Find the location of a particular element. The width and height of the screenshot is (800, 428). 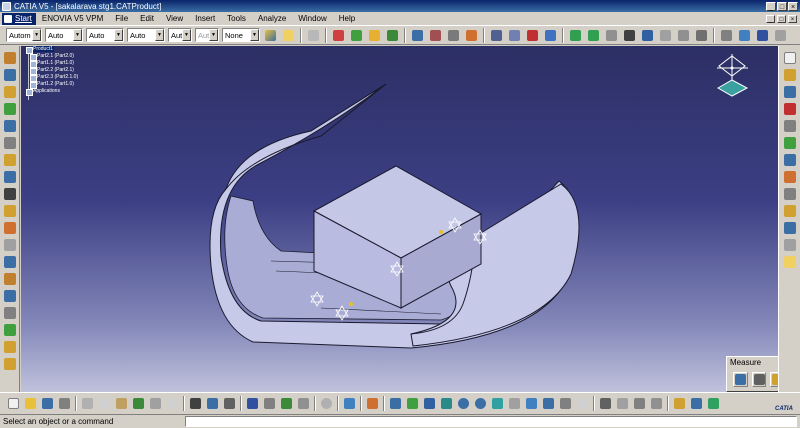

thickness-icon is located at coordinates (10, 262).